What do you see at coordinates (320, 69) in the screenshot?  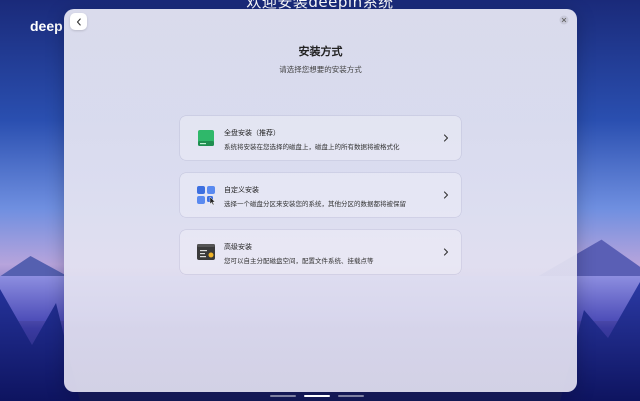 I see `dialog-subtitle: 请选择您想要的安装方式` at bounding box center [320, 69].